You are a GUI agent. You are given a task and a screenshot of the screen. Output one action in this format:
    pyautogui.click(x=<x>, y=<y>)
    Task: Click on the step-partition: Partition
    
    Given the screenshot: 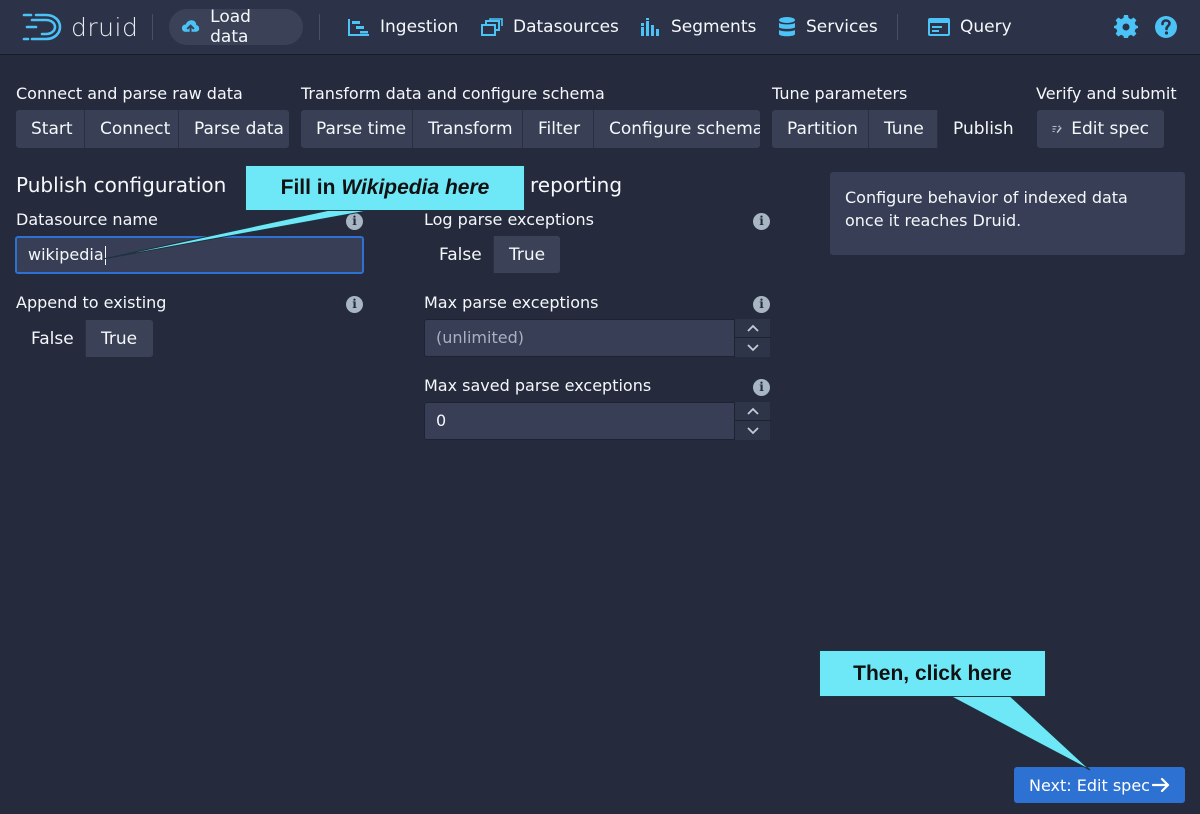 What is the action you would take?
    pyautogui.click(x=820, y=129)
    